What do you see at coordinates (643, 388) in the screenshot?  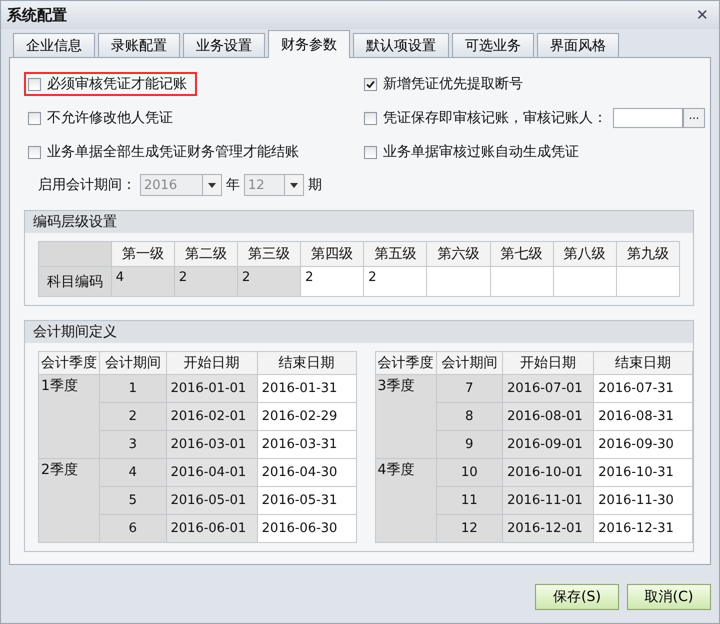 I see `table-cell: 2016-07-31` at bounding box center [643, 388].